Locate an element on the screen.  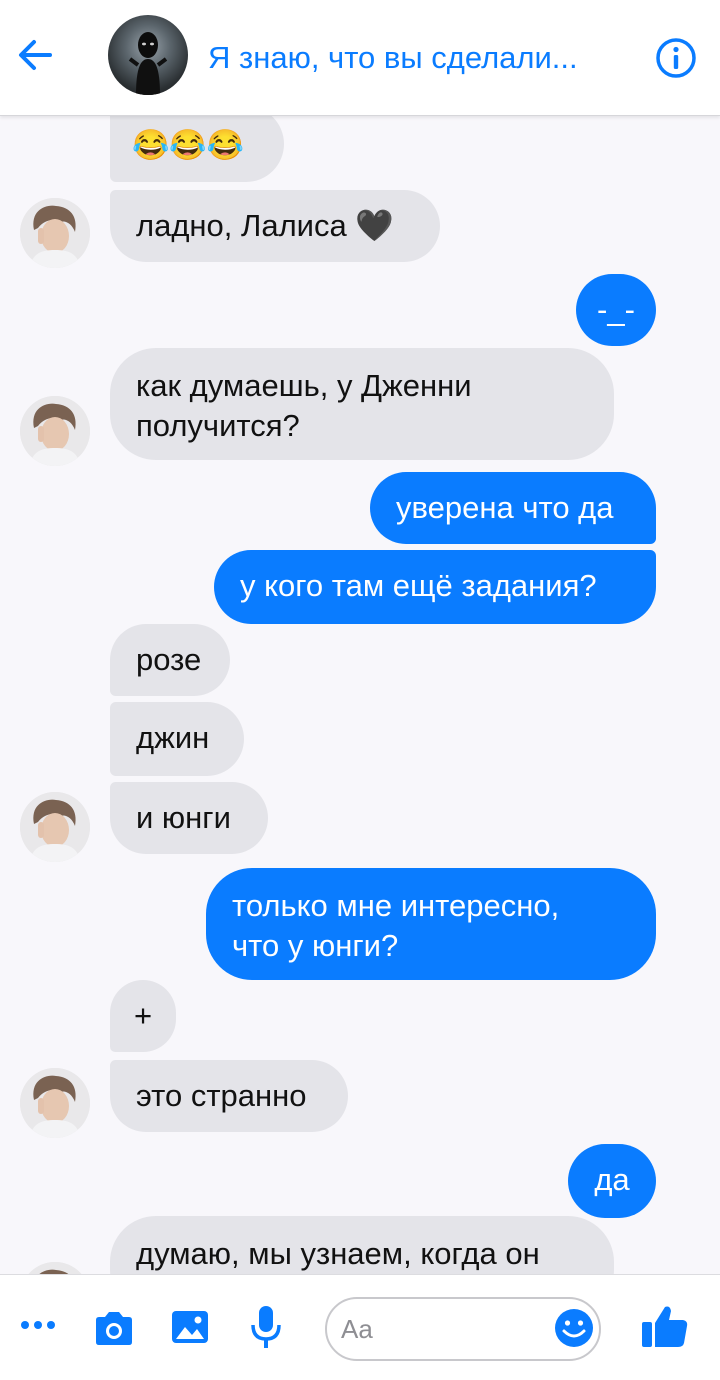
message-outgoing: -_- is located at coordinates (616, 310).